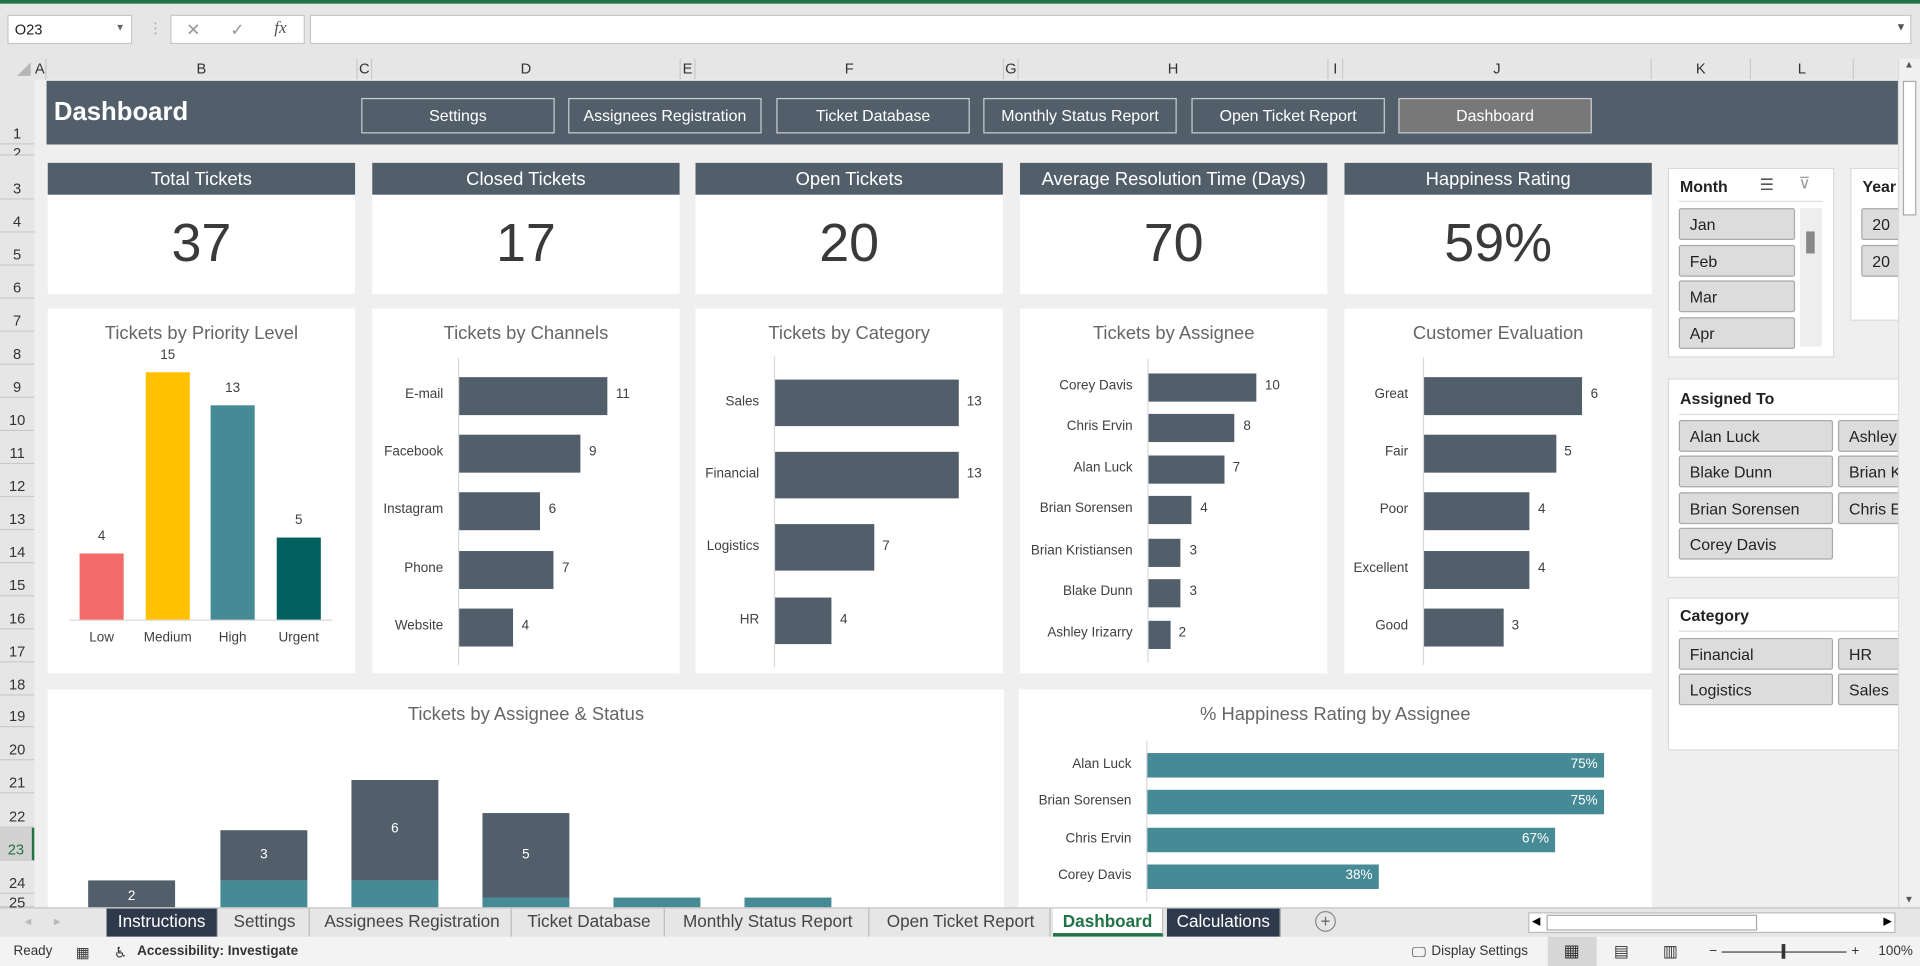  I want to click on row-header-5: 5, so click(17, 249).